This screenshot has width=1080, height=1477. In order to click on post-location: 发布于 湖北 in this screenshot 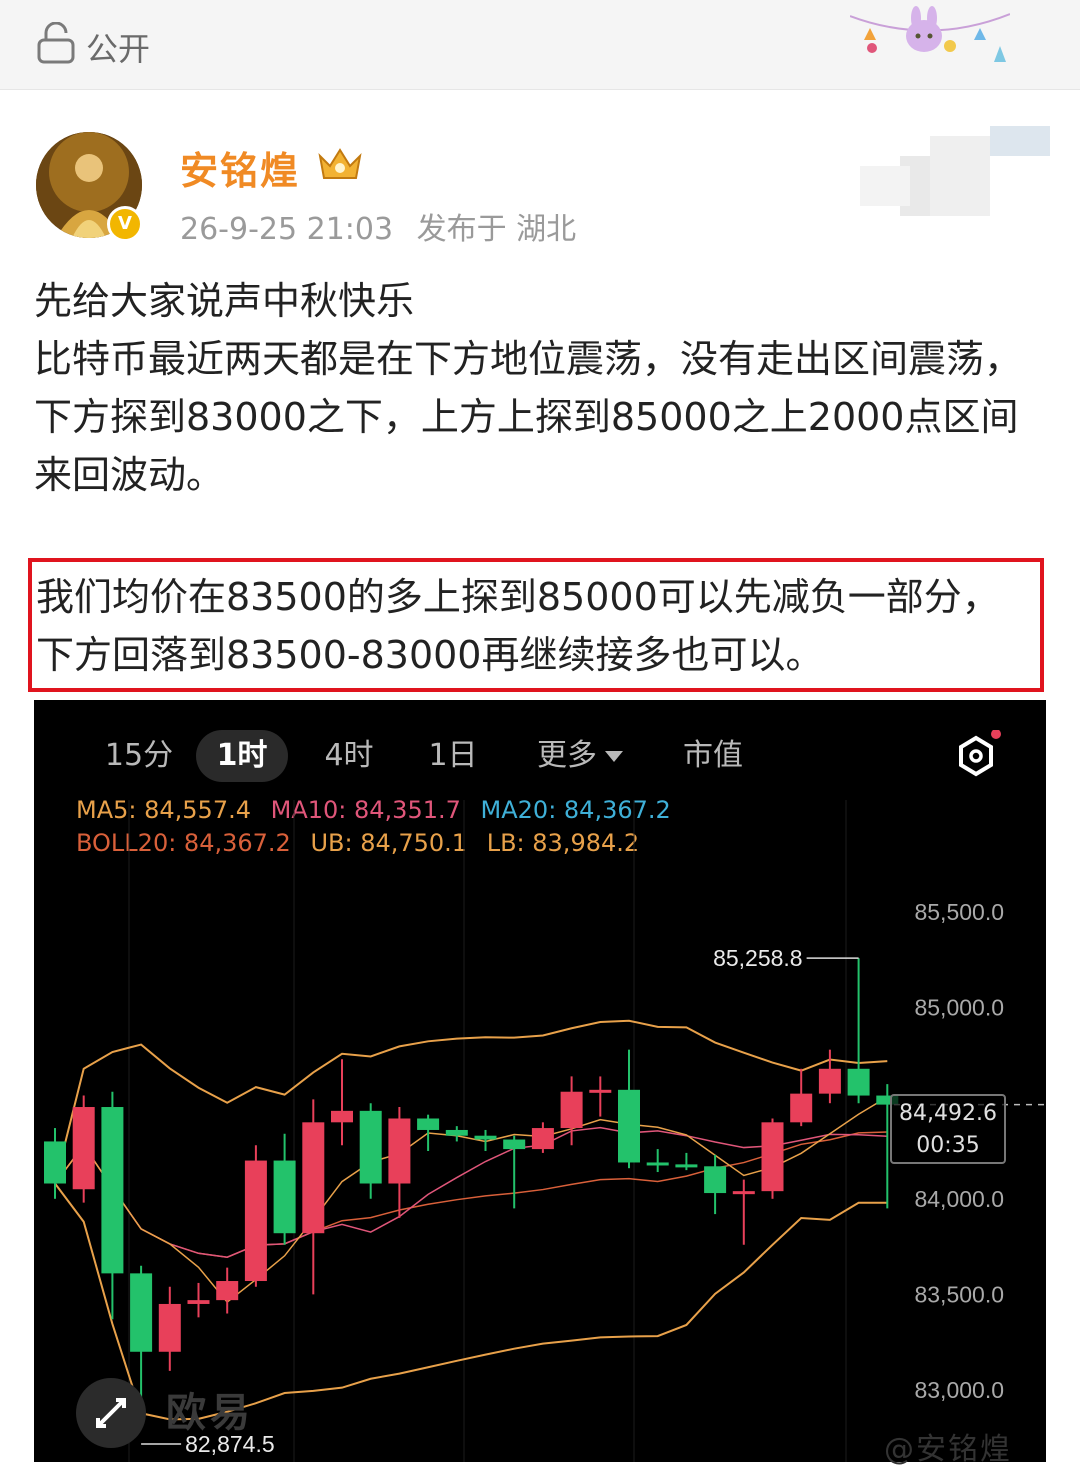, I will do `click(496, 229)`.